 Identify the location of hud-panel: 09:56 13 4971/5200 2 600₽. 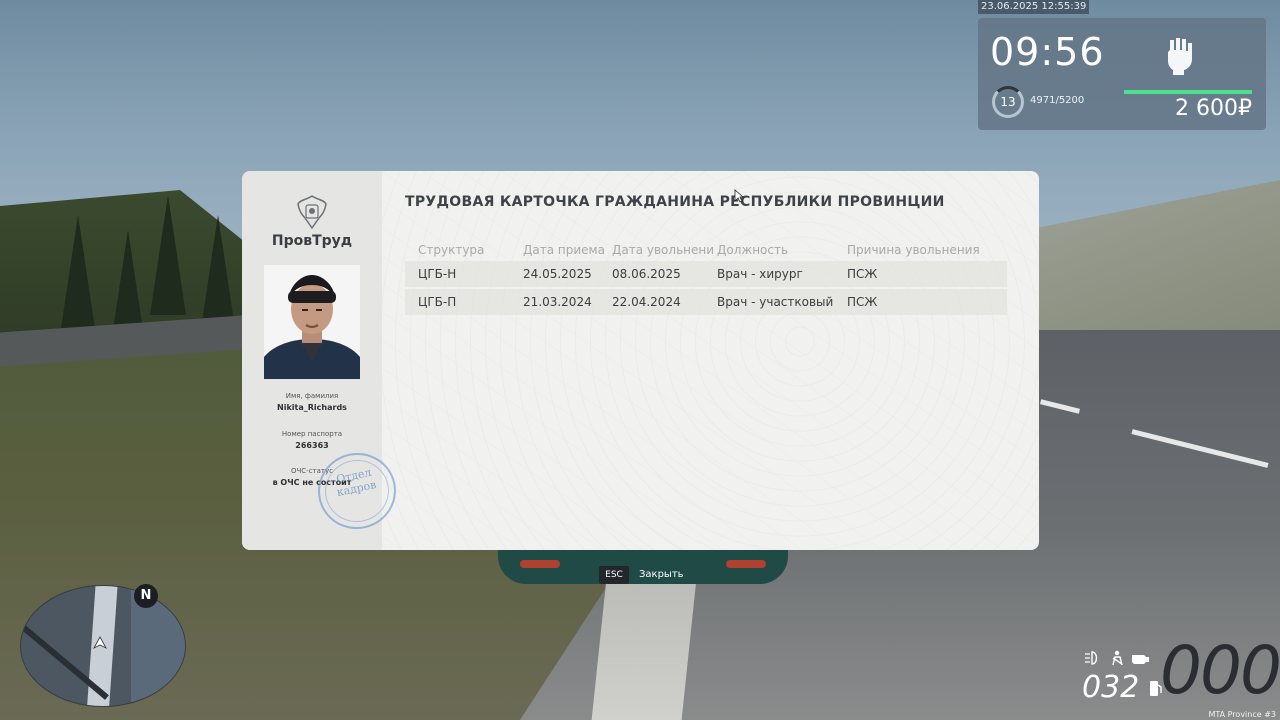
(1122, 74).